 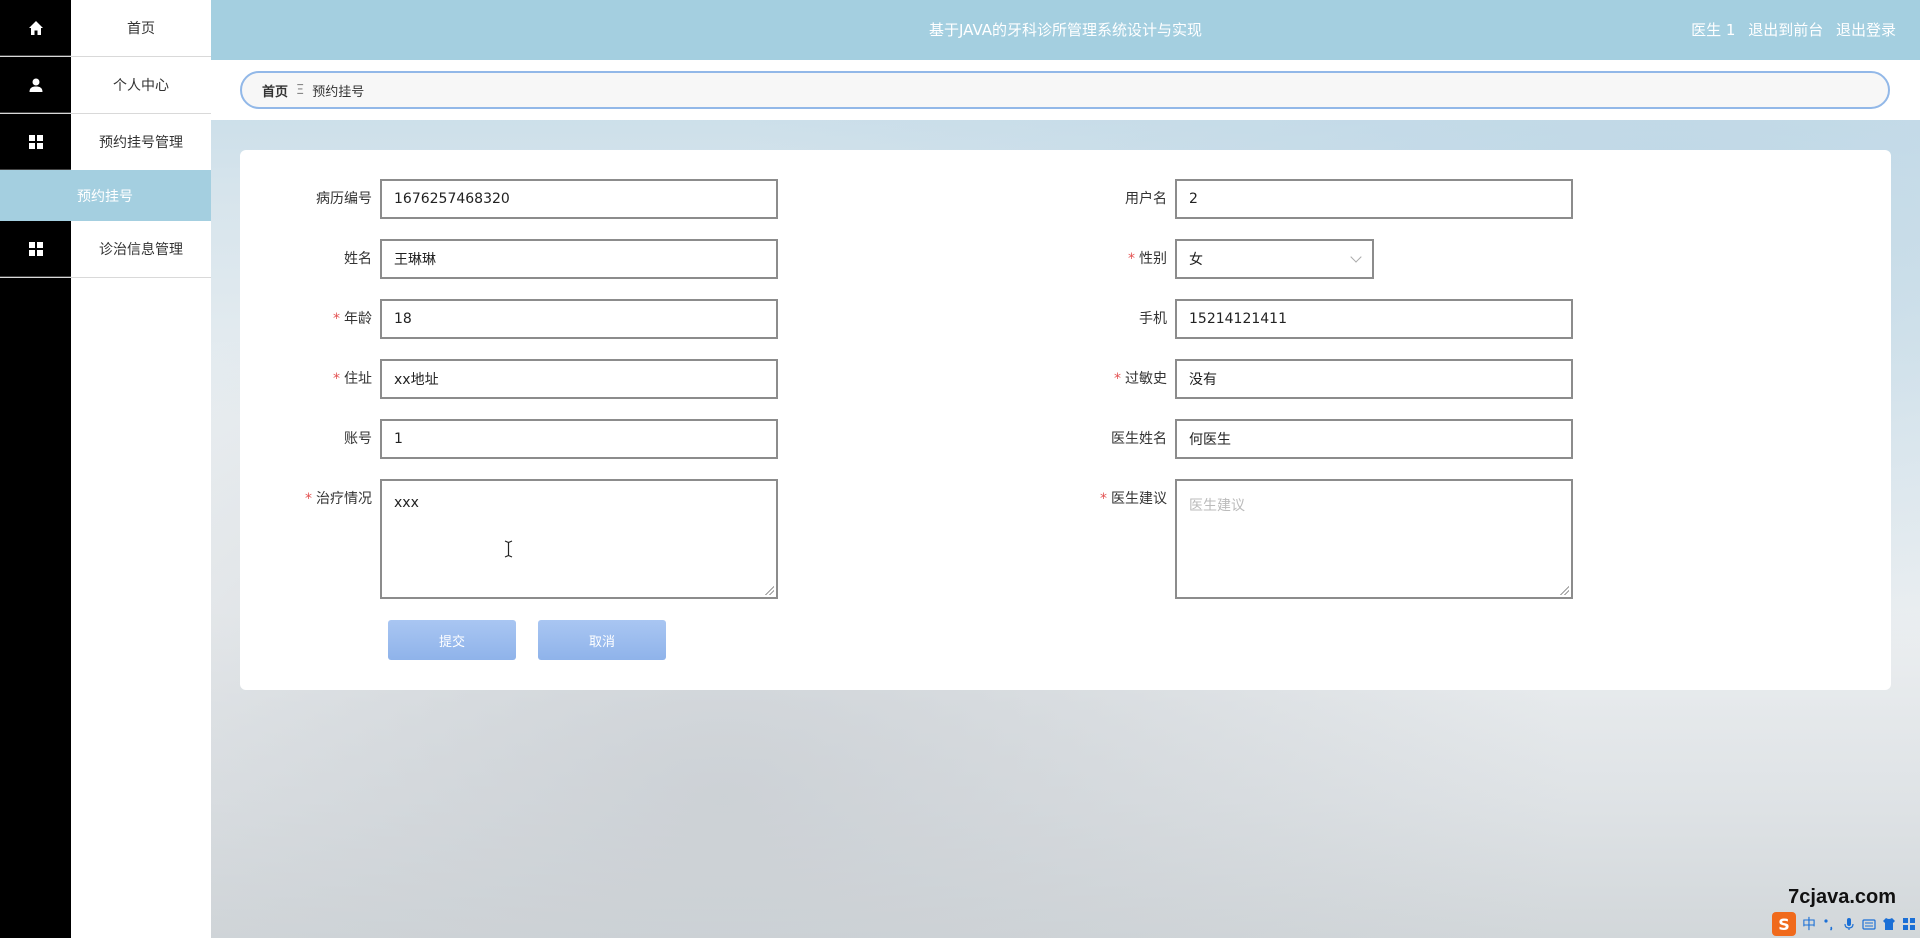 What do you see at coordinates (1374, 379) in the screenshot?
I see `allergy-input: 没有` at bounding box center [1374, 379].